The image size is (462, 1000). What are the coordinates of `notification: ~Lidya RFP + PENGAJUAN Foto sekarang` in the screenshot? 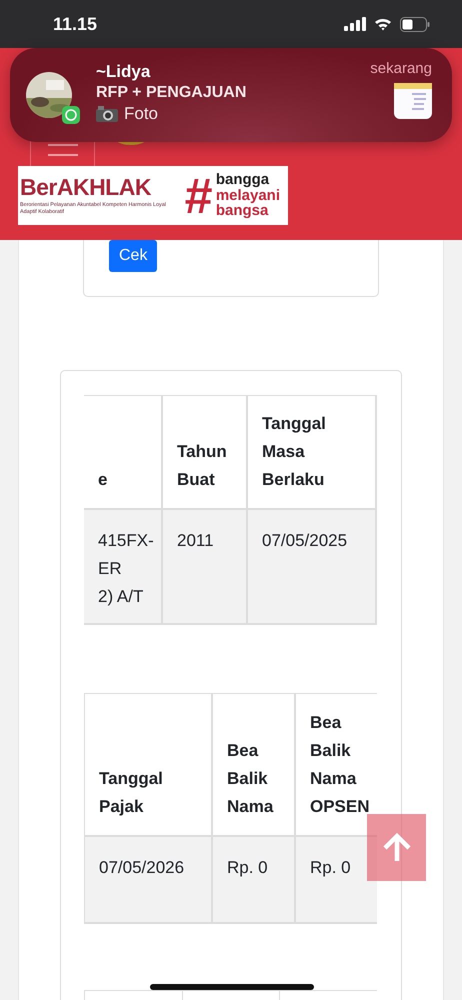 It's located at (231, 95).